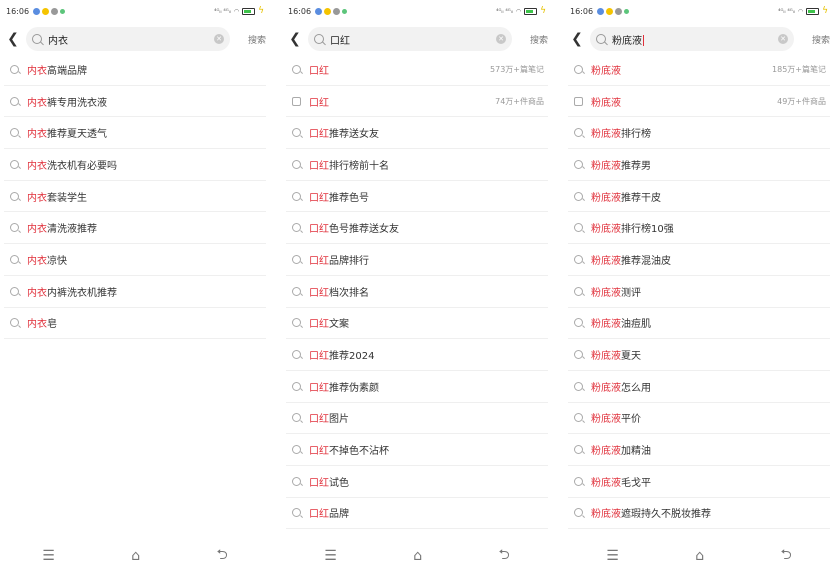 The image size is (831, 580). I want to click on suggestion-row: 口红 74万+件商品, so click(417, 102).